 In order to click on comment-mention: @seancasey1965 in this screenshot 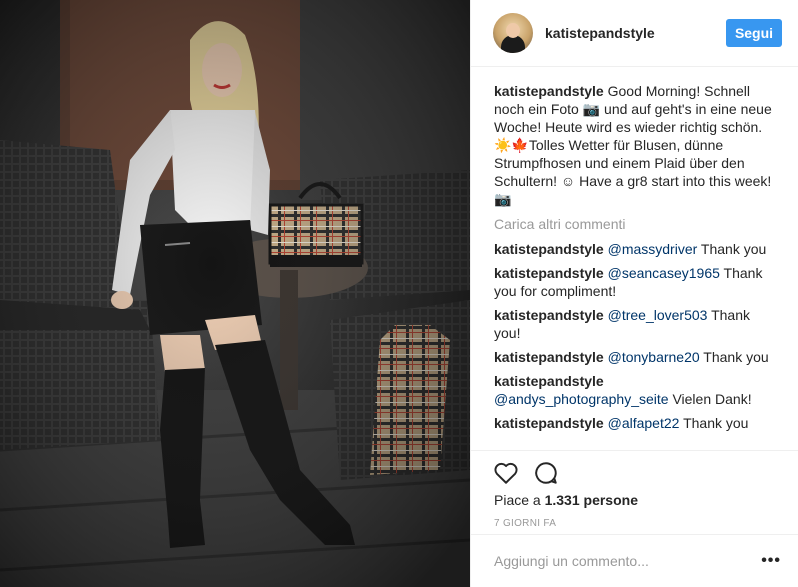, I will do `click(664, 273)`.